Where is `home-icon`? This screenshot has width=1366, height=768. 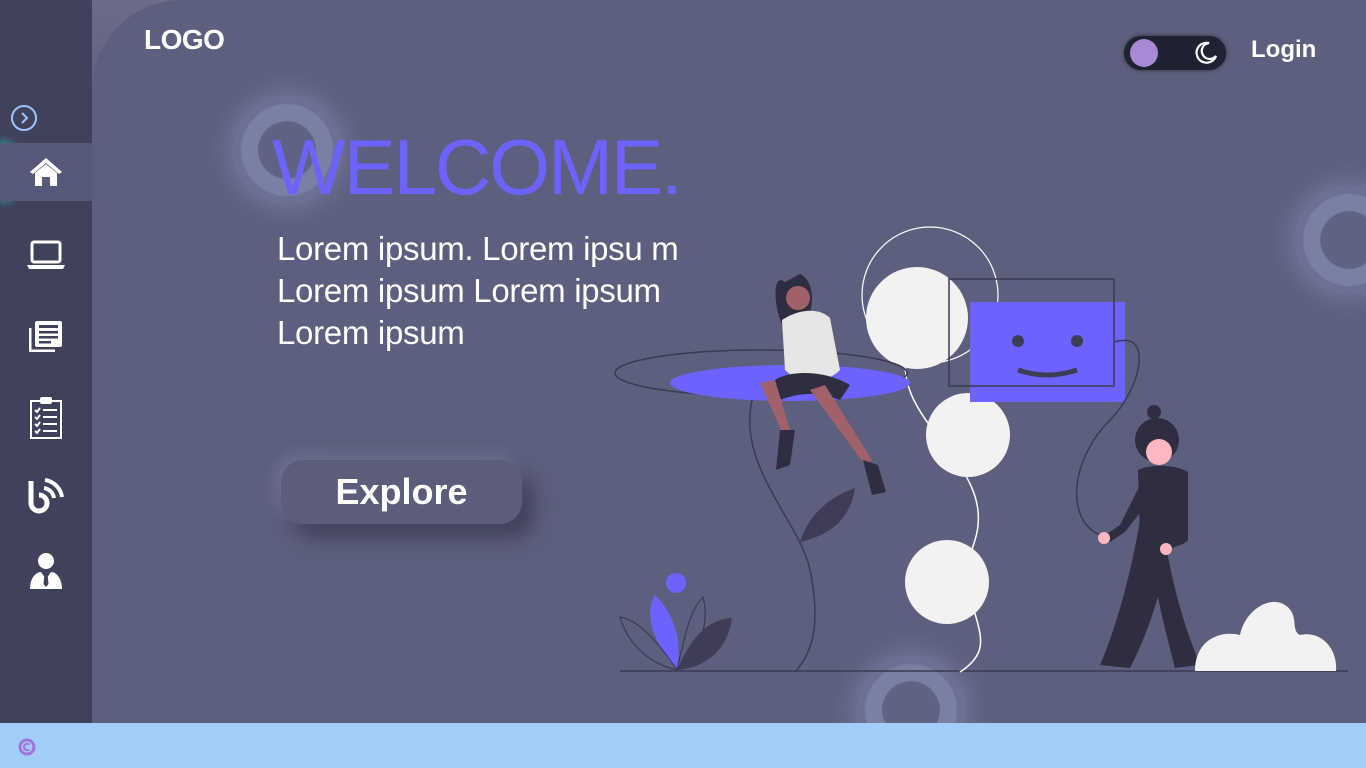 home-icon is located at coordinates (46, 172).